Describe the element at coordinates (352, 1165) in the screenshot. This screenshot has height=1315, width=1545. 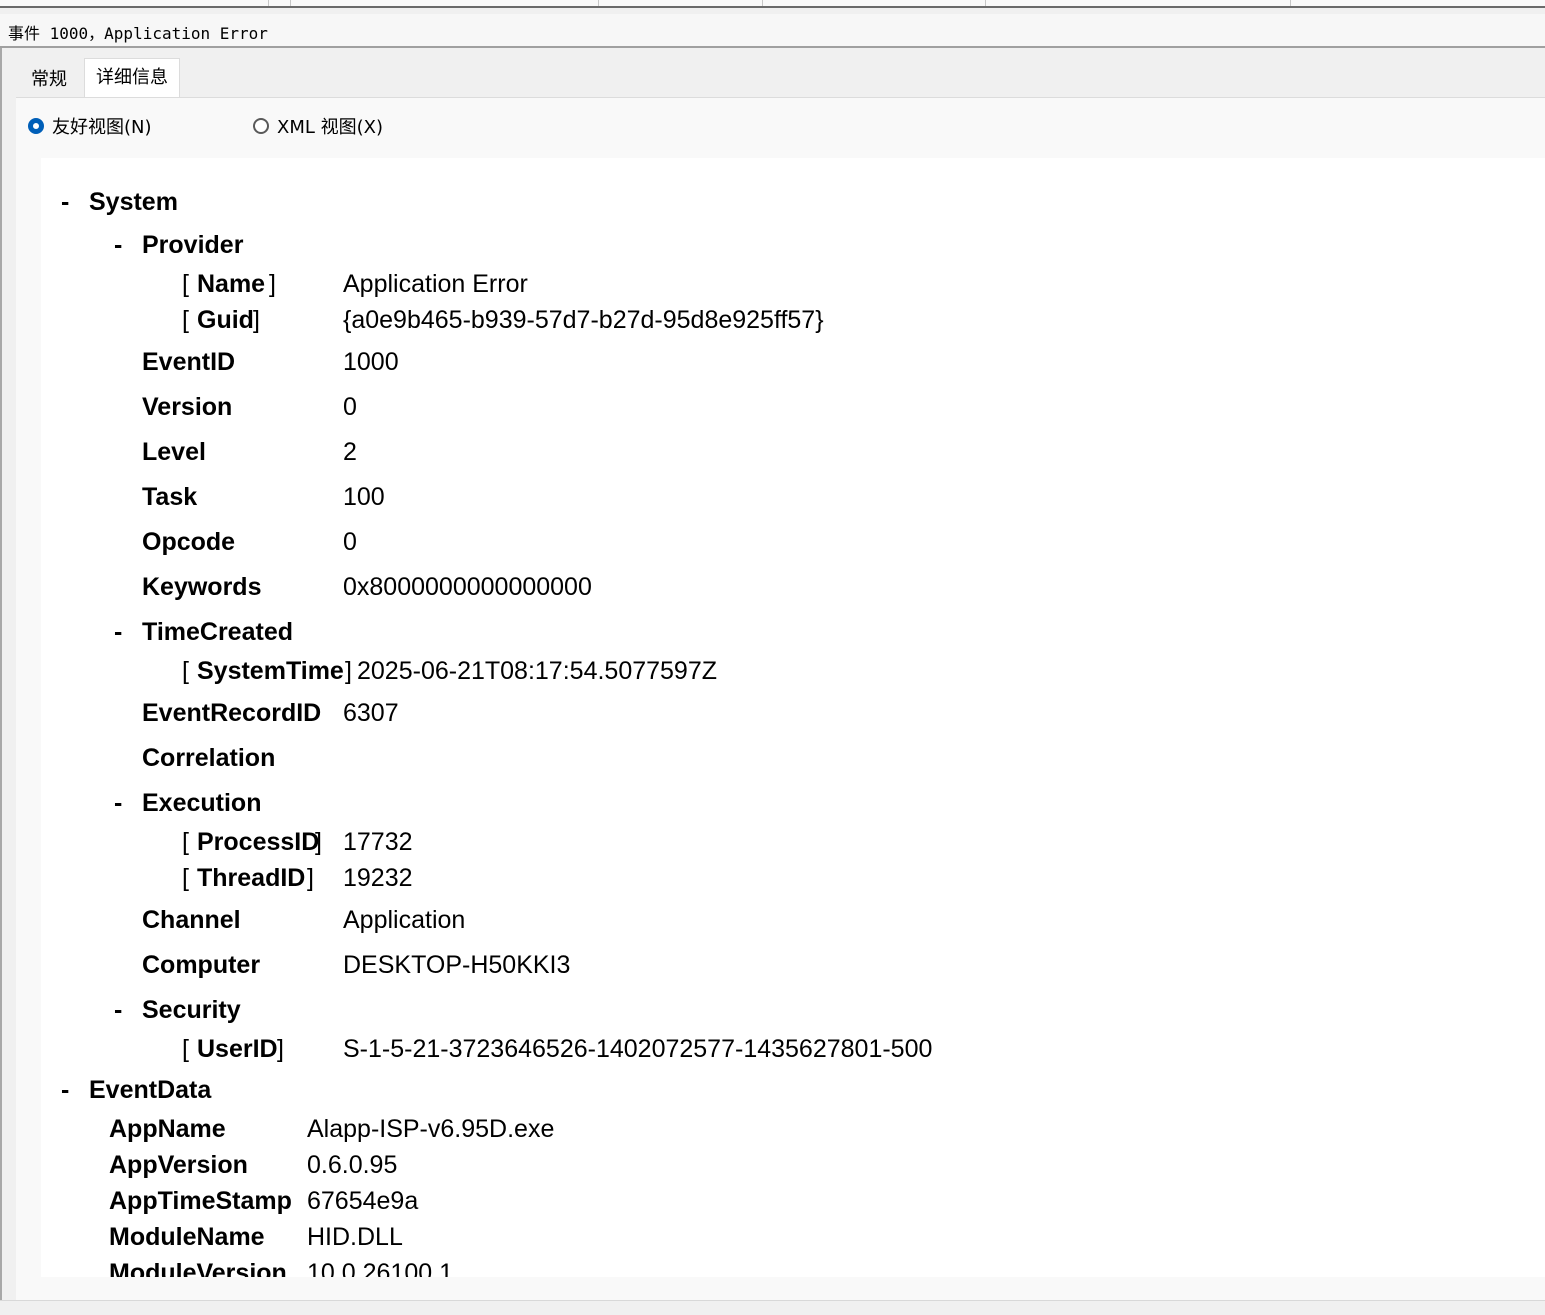
I see `data-value: 0.6.0.95` at that location.